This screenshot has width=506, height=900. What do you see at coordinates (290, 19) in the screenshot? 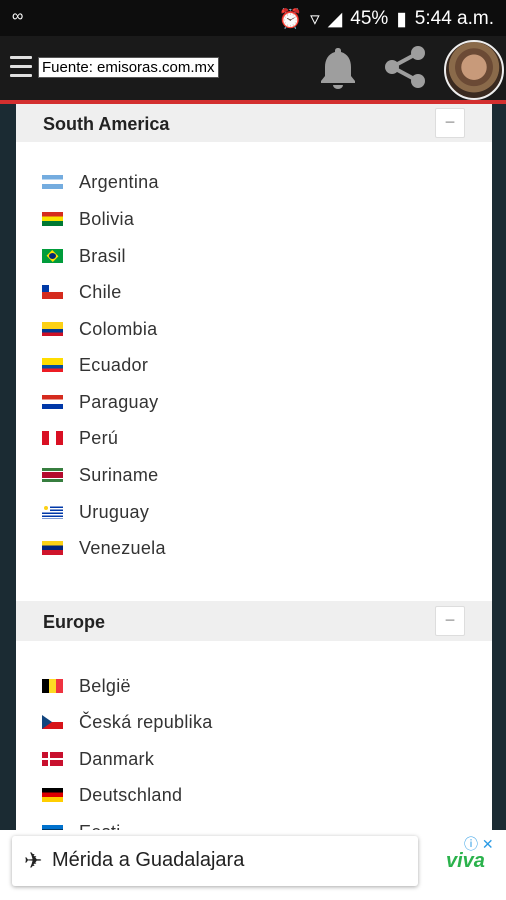
I see `alarm-icon: ⏰` at bounding box center [290, 19].